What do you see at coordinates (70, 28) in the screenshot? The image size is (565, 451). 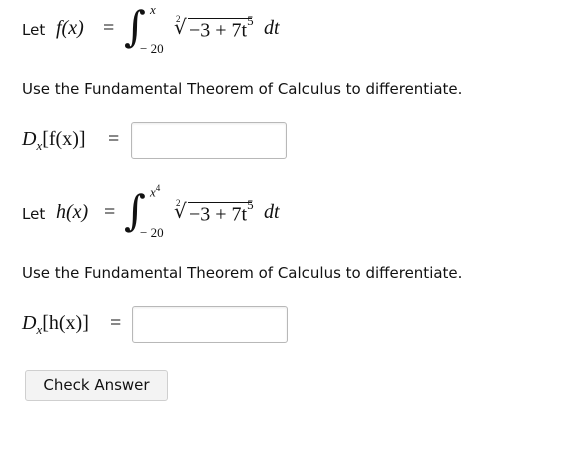 I see `function-f-lhs: f(x)` at bounding box center [70, 28].